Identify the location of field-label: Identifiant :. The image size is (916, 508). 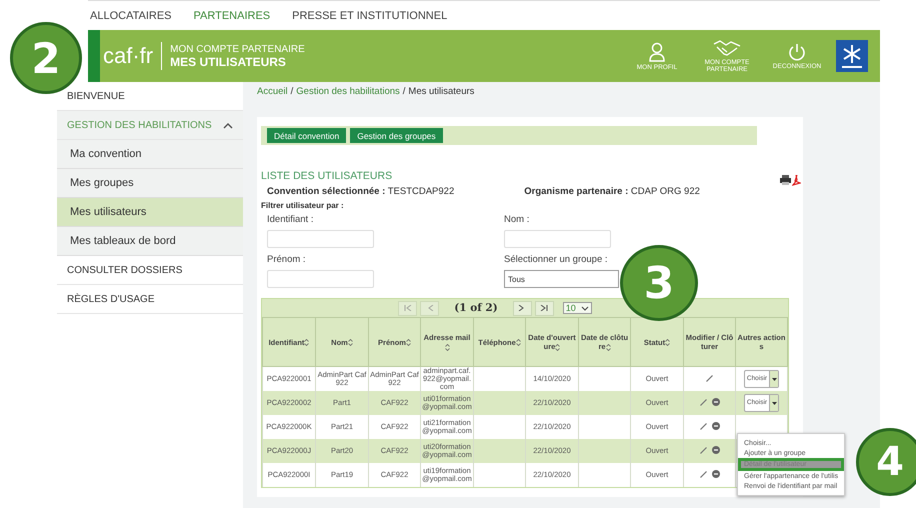
(290, 219).